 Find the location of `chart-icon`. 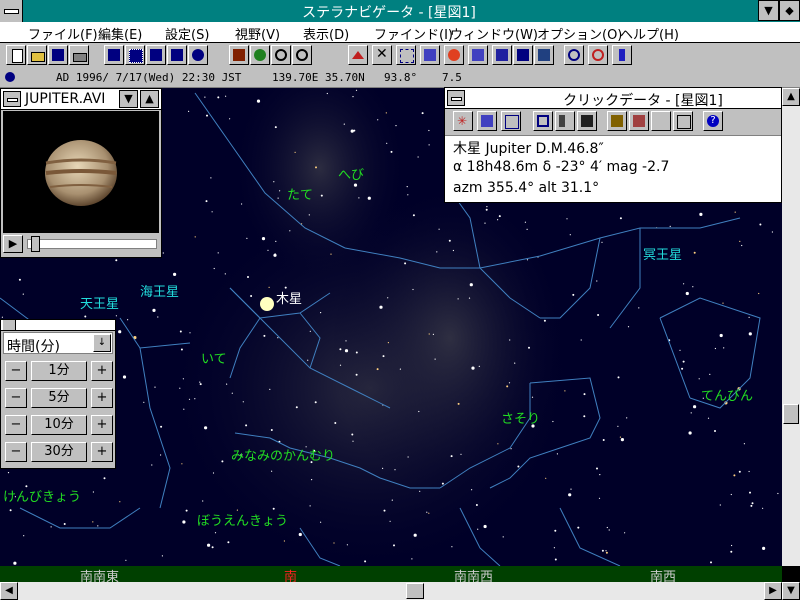

chart-icon is located at coordinates (487, 121).